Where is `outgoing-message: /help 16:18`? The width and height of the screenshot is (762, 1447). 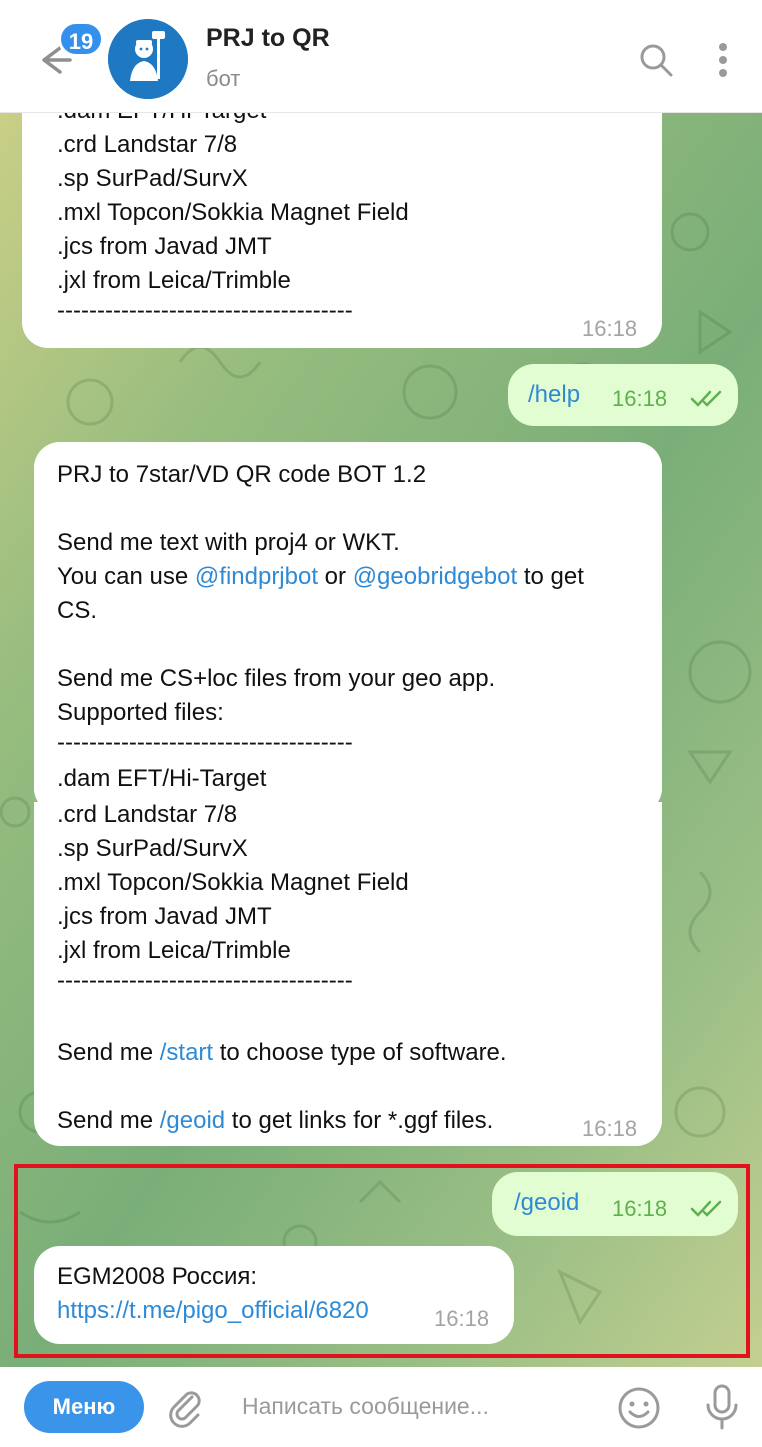
outgoing-message: /help 16:18 is located at coordinates (623, 395).